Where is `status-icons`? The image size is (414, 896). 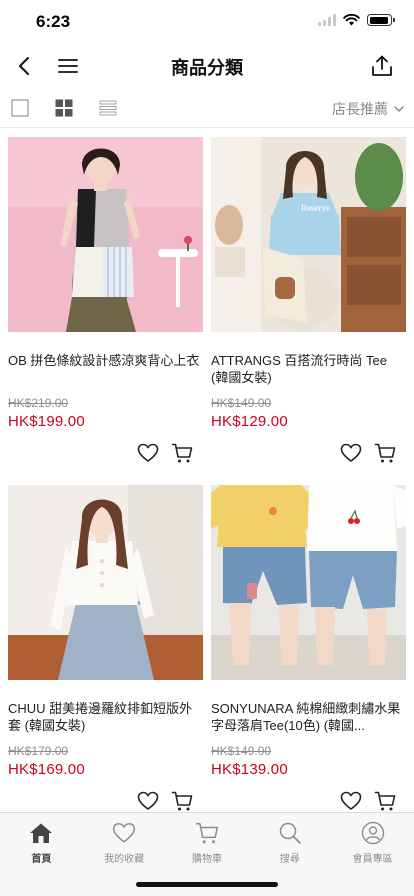 status-icons is located at coordinates (356, 20).